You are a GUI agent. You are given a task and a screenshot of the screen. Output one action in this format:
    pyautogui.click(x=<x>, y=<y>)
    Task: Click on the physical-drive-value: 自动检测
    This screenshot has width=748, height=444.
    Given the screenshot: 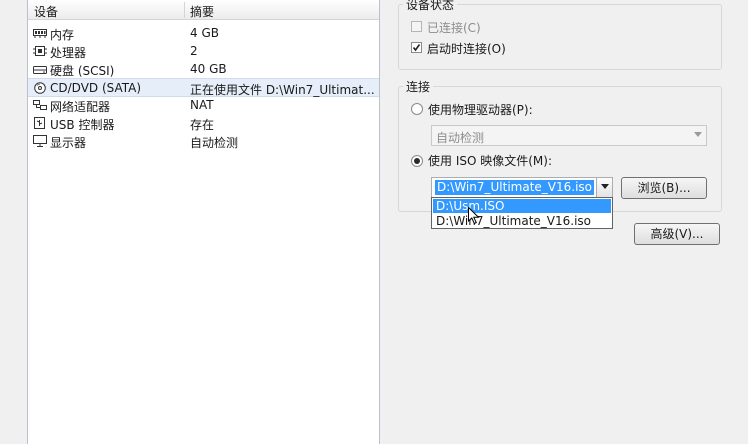 What is the action you would take?
    pyautogui.click(x=460, y=138)
    